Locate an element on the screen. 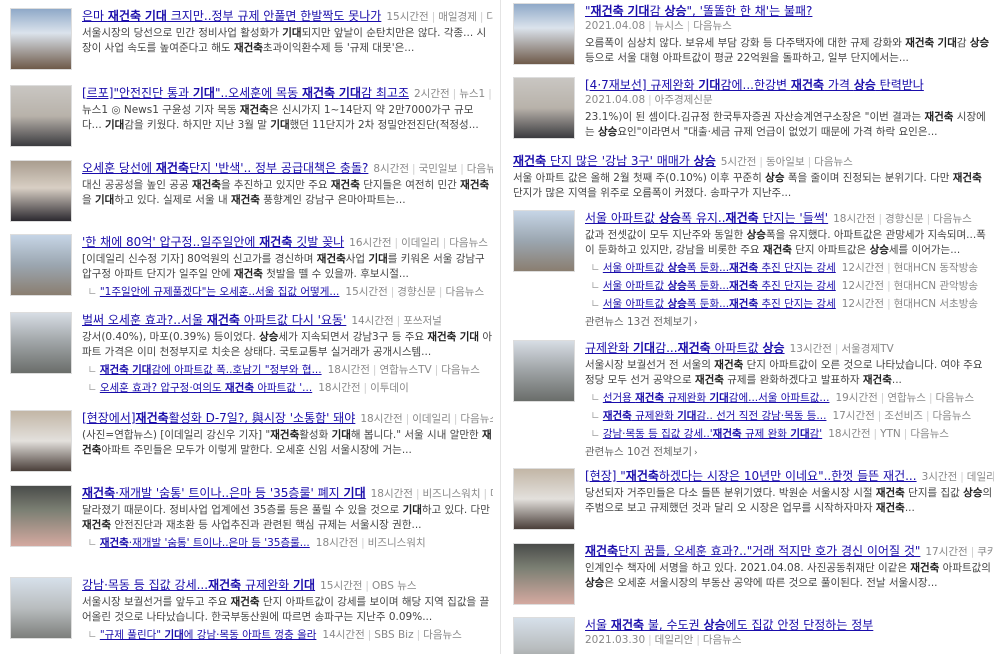  news-title-link: 서울 재건축 불, 수도권 상승에도 집값 안정 단정하는 정부 is located at coordinates (729, 625).